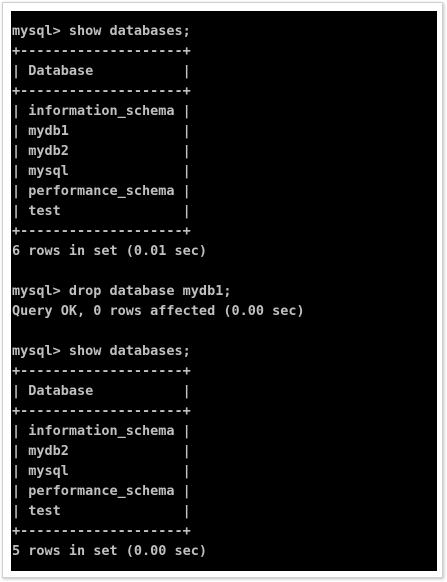 Image resolution: width=447 pixels, height=582 pixels. What do you see at coordinates (101, 131) in the screenshot?
I see `console-line: | mydb1 |` at bounding box center [101, 131].